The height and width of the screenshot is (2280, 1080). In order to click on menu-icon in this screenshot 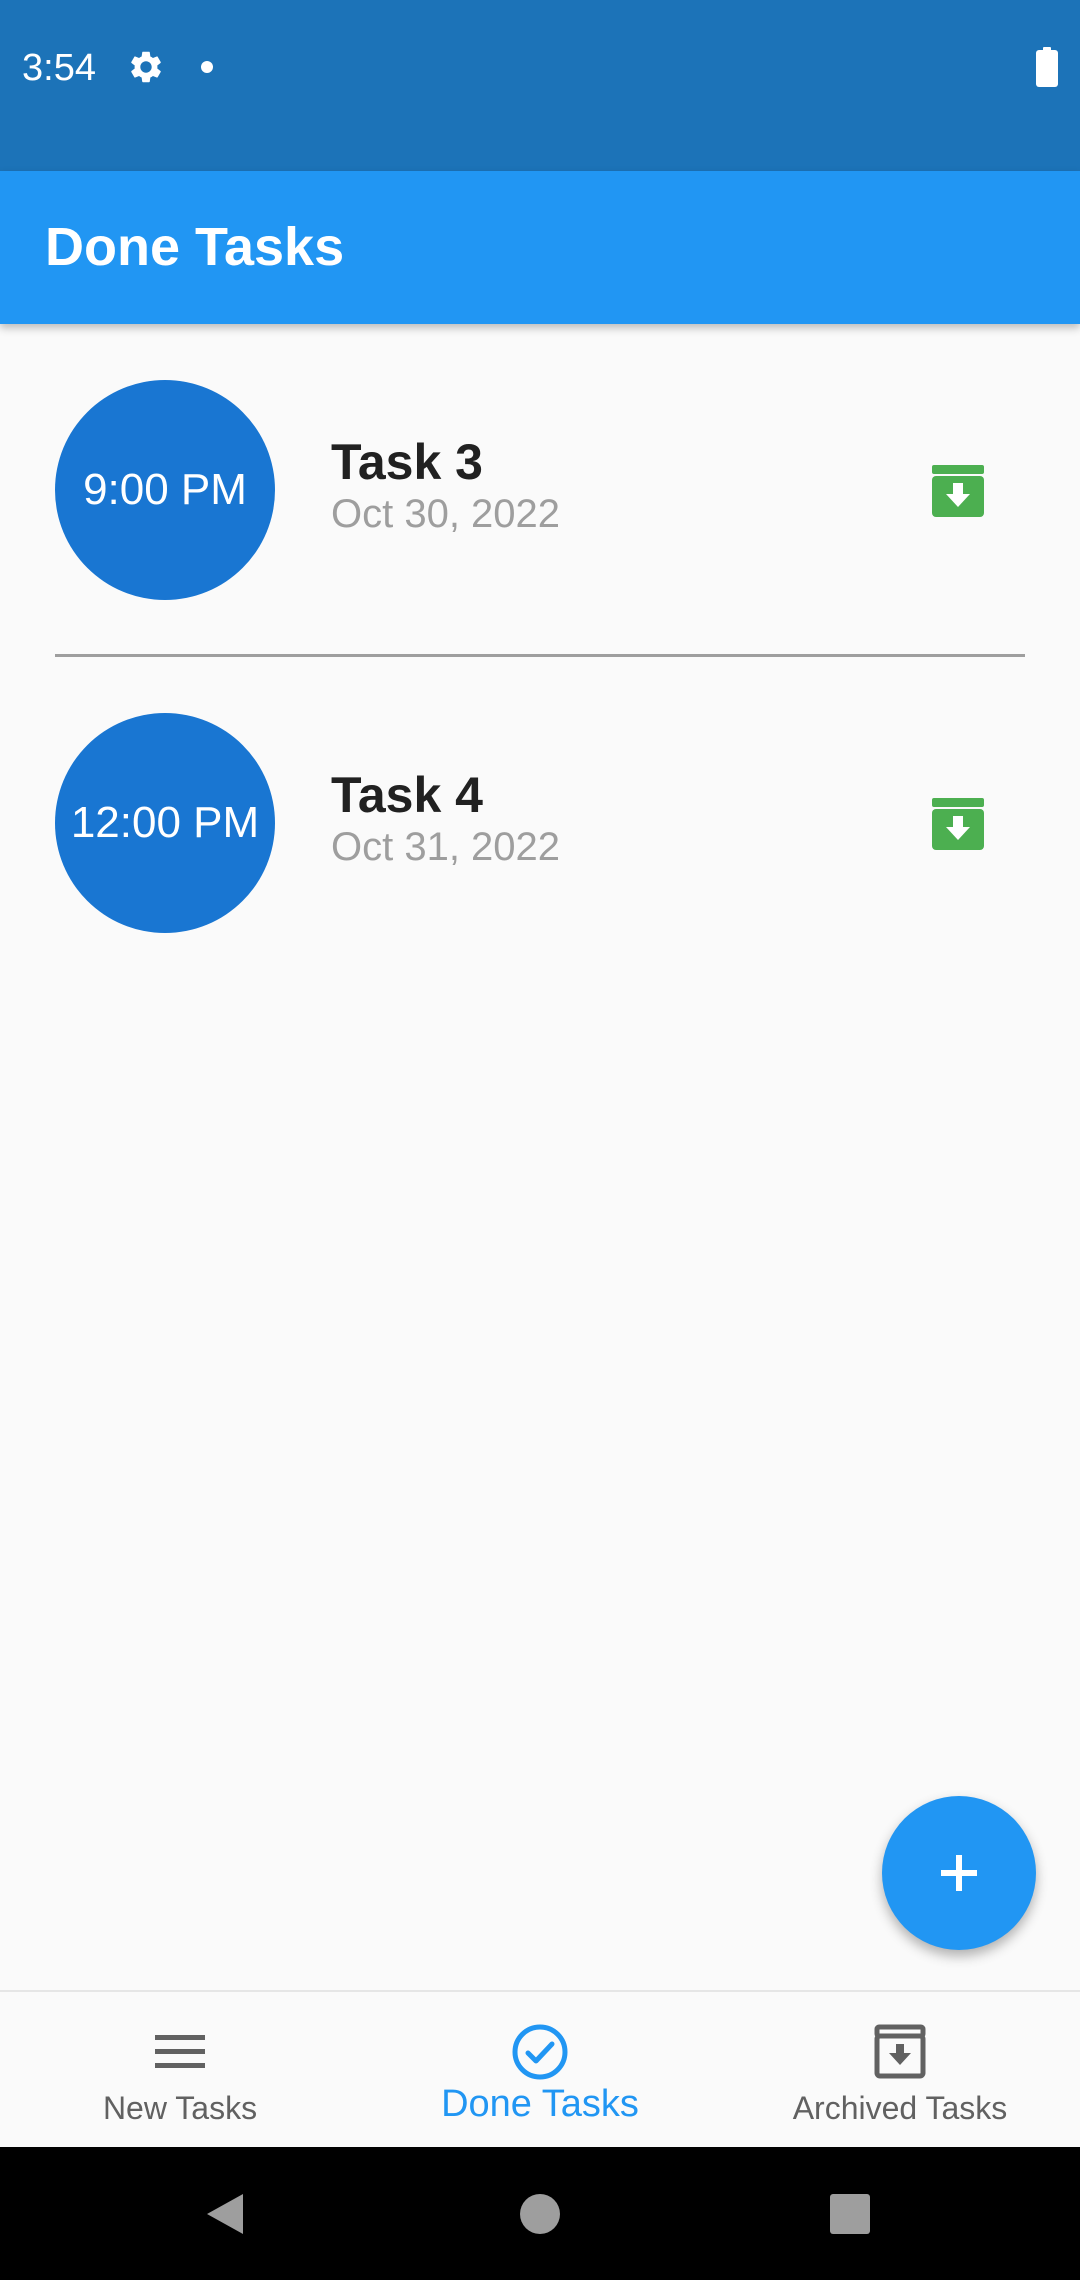, I will do `click(180, 2051)`.